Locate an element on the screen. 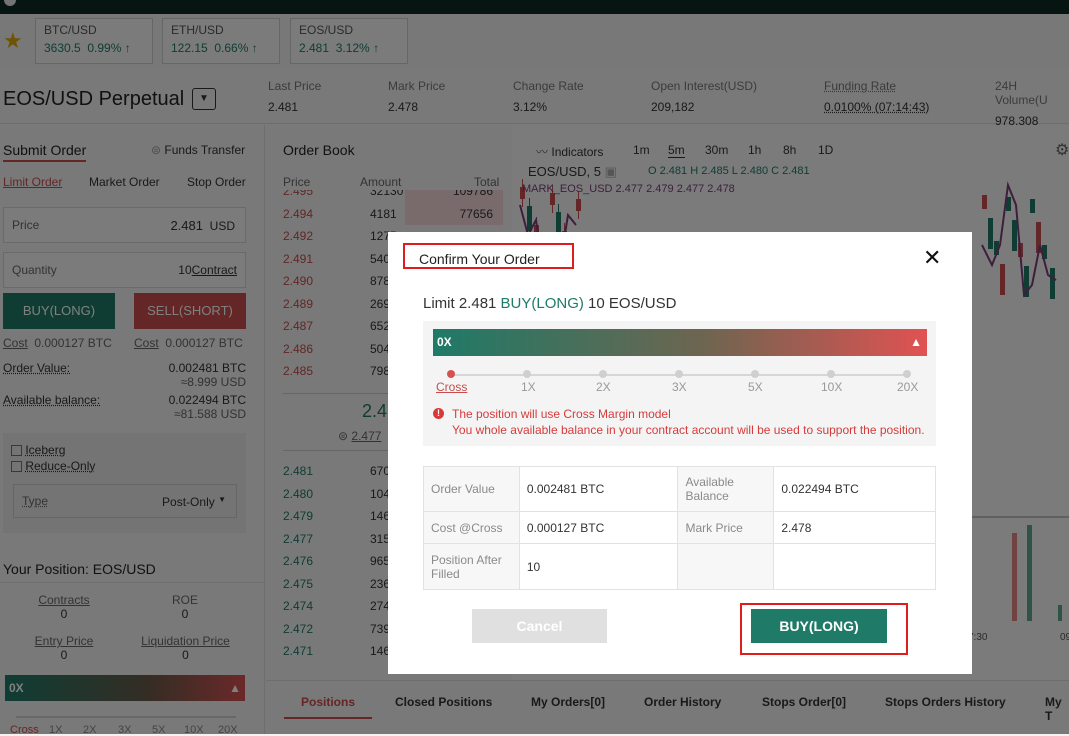 The height and width of the screenshot is (736, 1069). cancel-button: Cancel is located at coordinates (539, 626).